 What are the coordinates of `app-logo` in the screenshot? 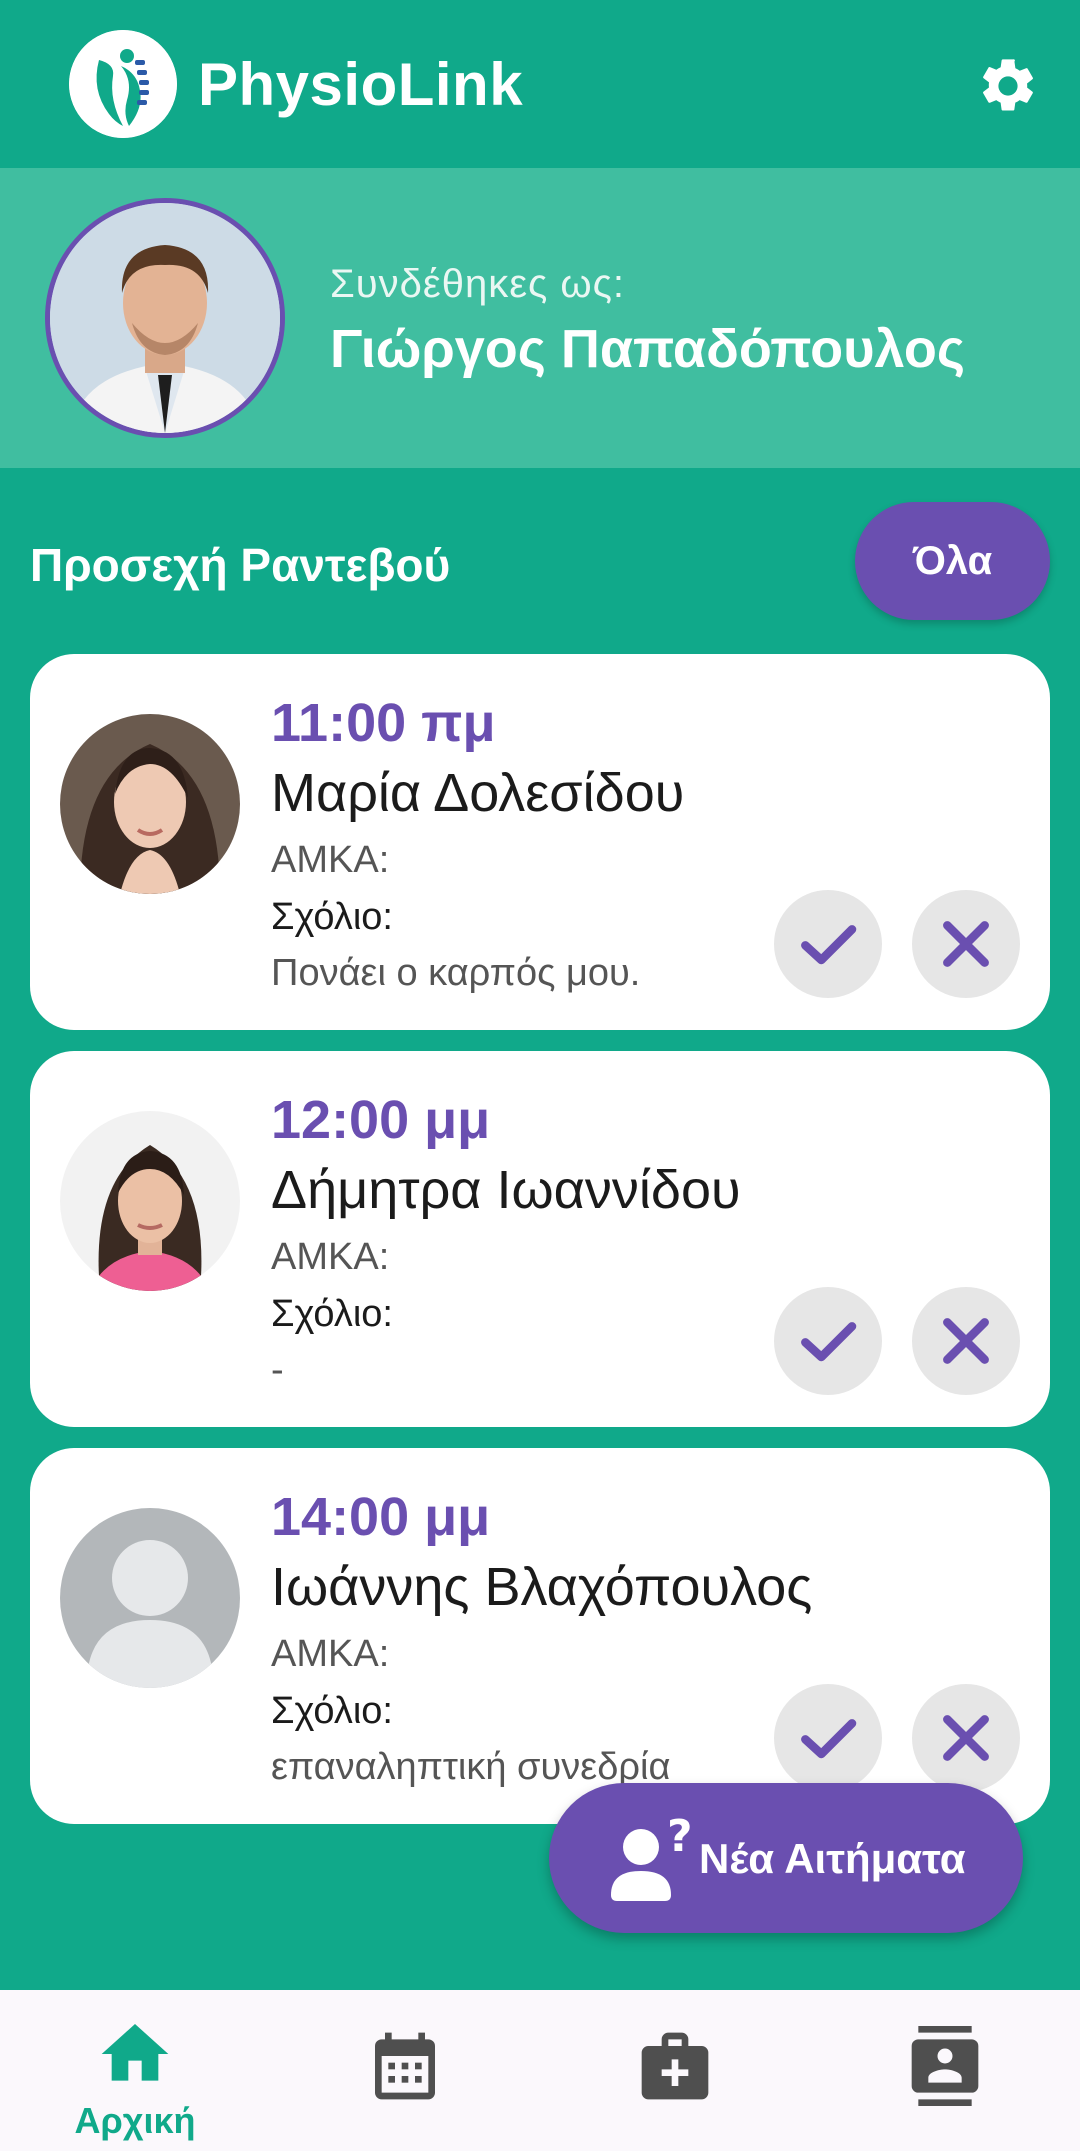 It's located at (123, 84).